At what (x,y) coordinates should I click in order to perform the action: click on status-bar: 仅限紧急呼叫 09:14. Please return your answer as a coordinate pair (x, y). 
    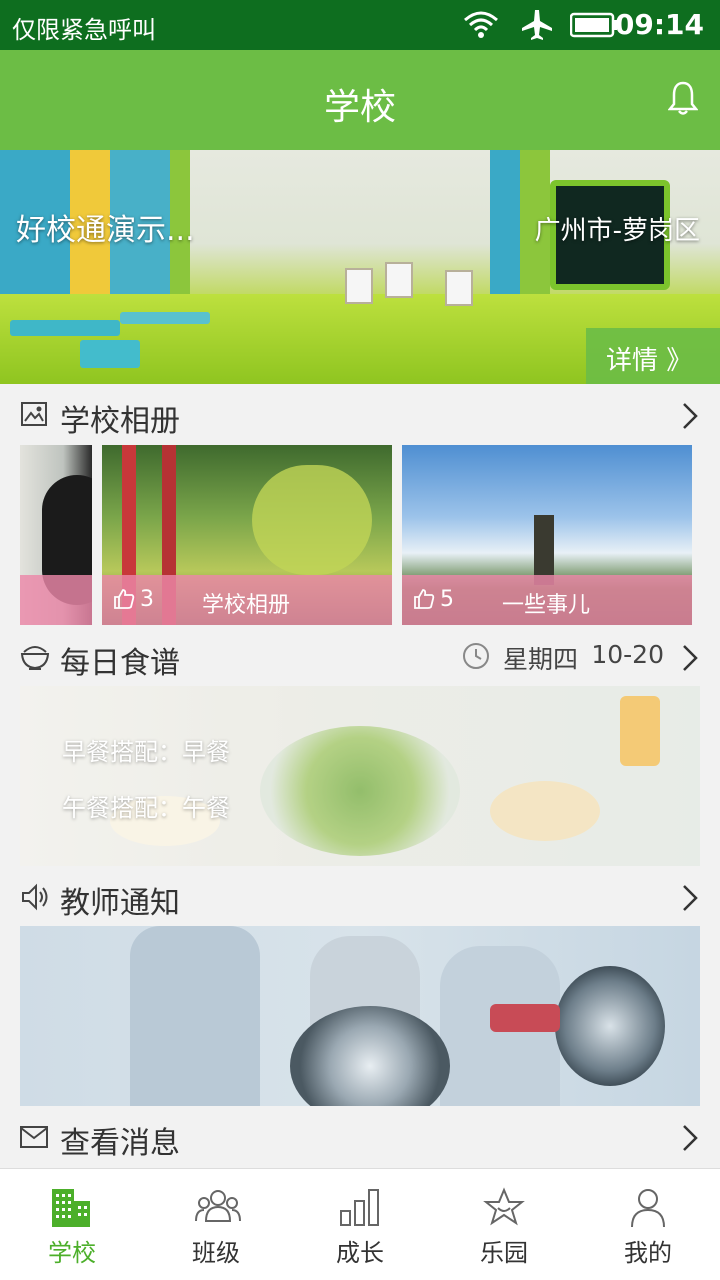
    Looking at the image, I should click on (360, 25).